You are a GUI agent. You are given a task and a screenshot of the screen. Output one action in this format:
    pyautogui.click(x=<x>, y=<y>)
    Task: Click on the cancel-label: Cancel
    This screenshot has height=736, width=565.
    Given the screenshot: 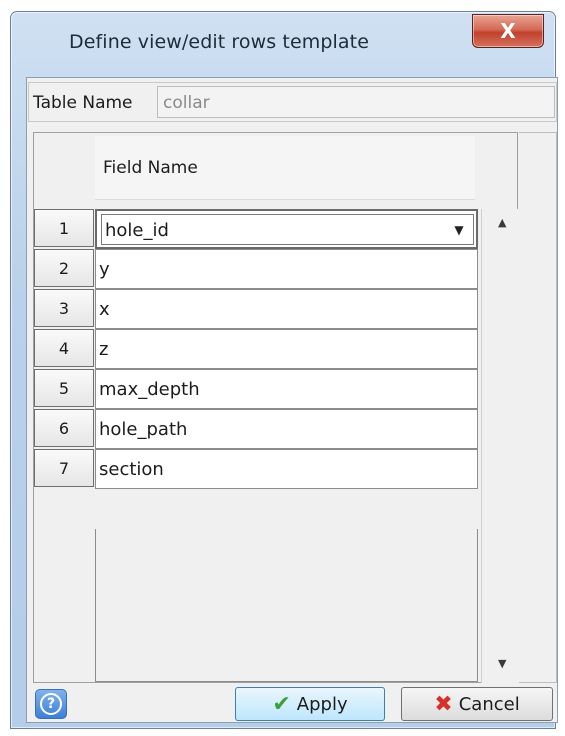 What is the action you would take?
    pyautogui.click(x=489, y=704)
    